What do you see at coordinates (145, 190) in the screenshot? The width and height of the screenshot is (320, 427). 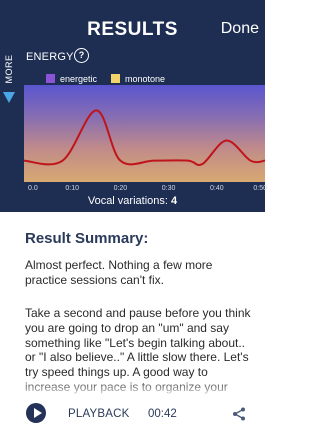 I see `x-axis-ticks: 0.0 0:10 0:20 0:30 0:40 0:50` at bounding box center [145, 190].